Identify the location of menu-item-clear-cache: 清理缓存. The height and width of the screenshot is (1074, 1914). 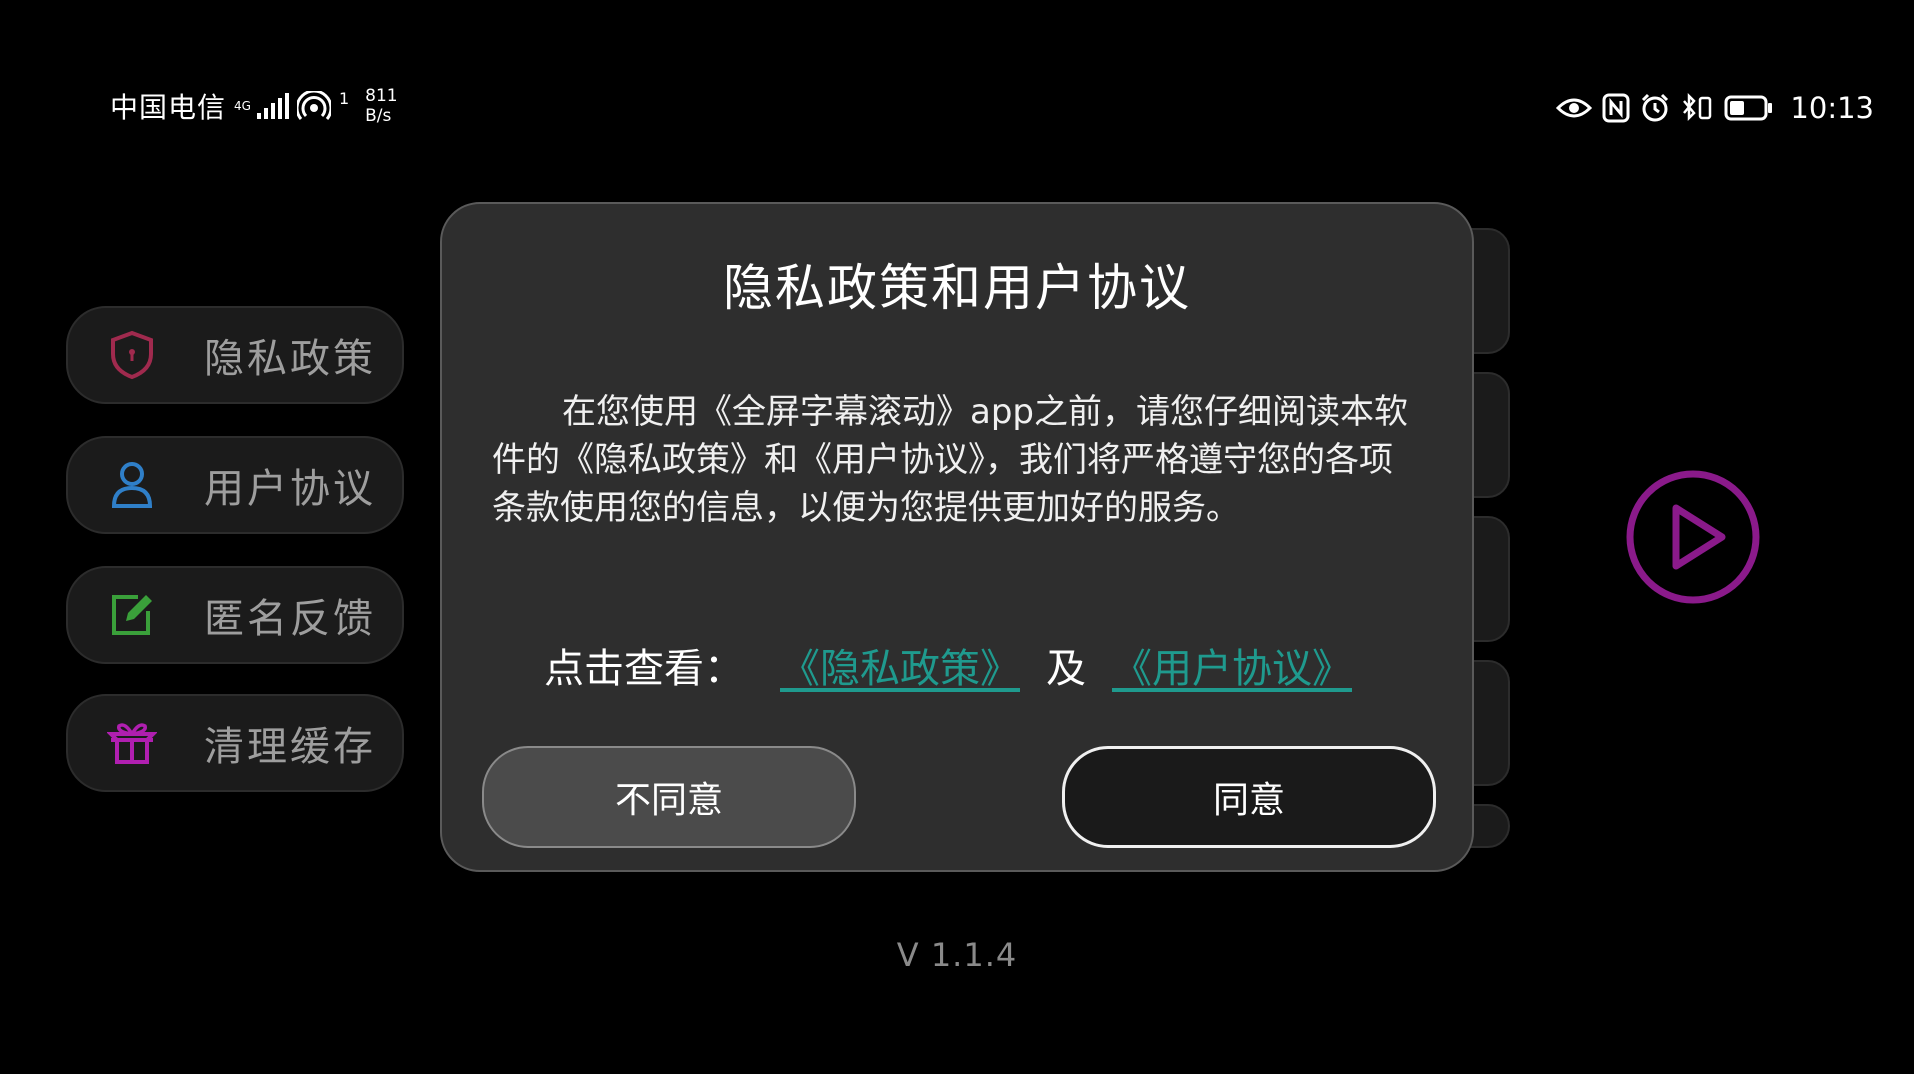
(235, 743).